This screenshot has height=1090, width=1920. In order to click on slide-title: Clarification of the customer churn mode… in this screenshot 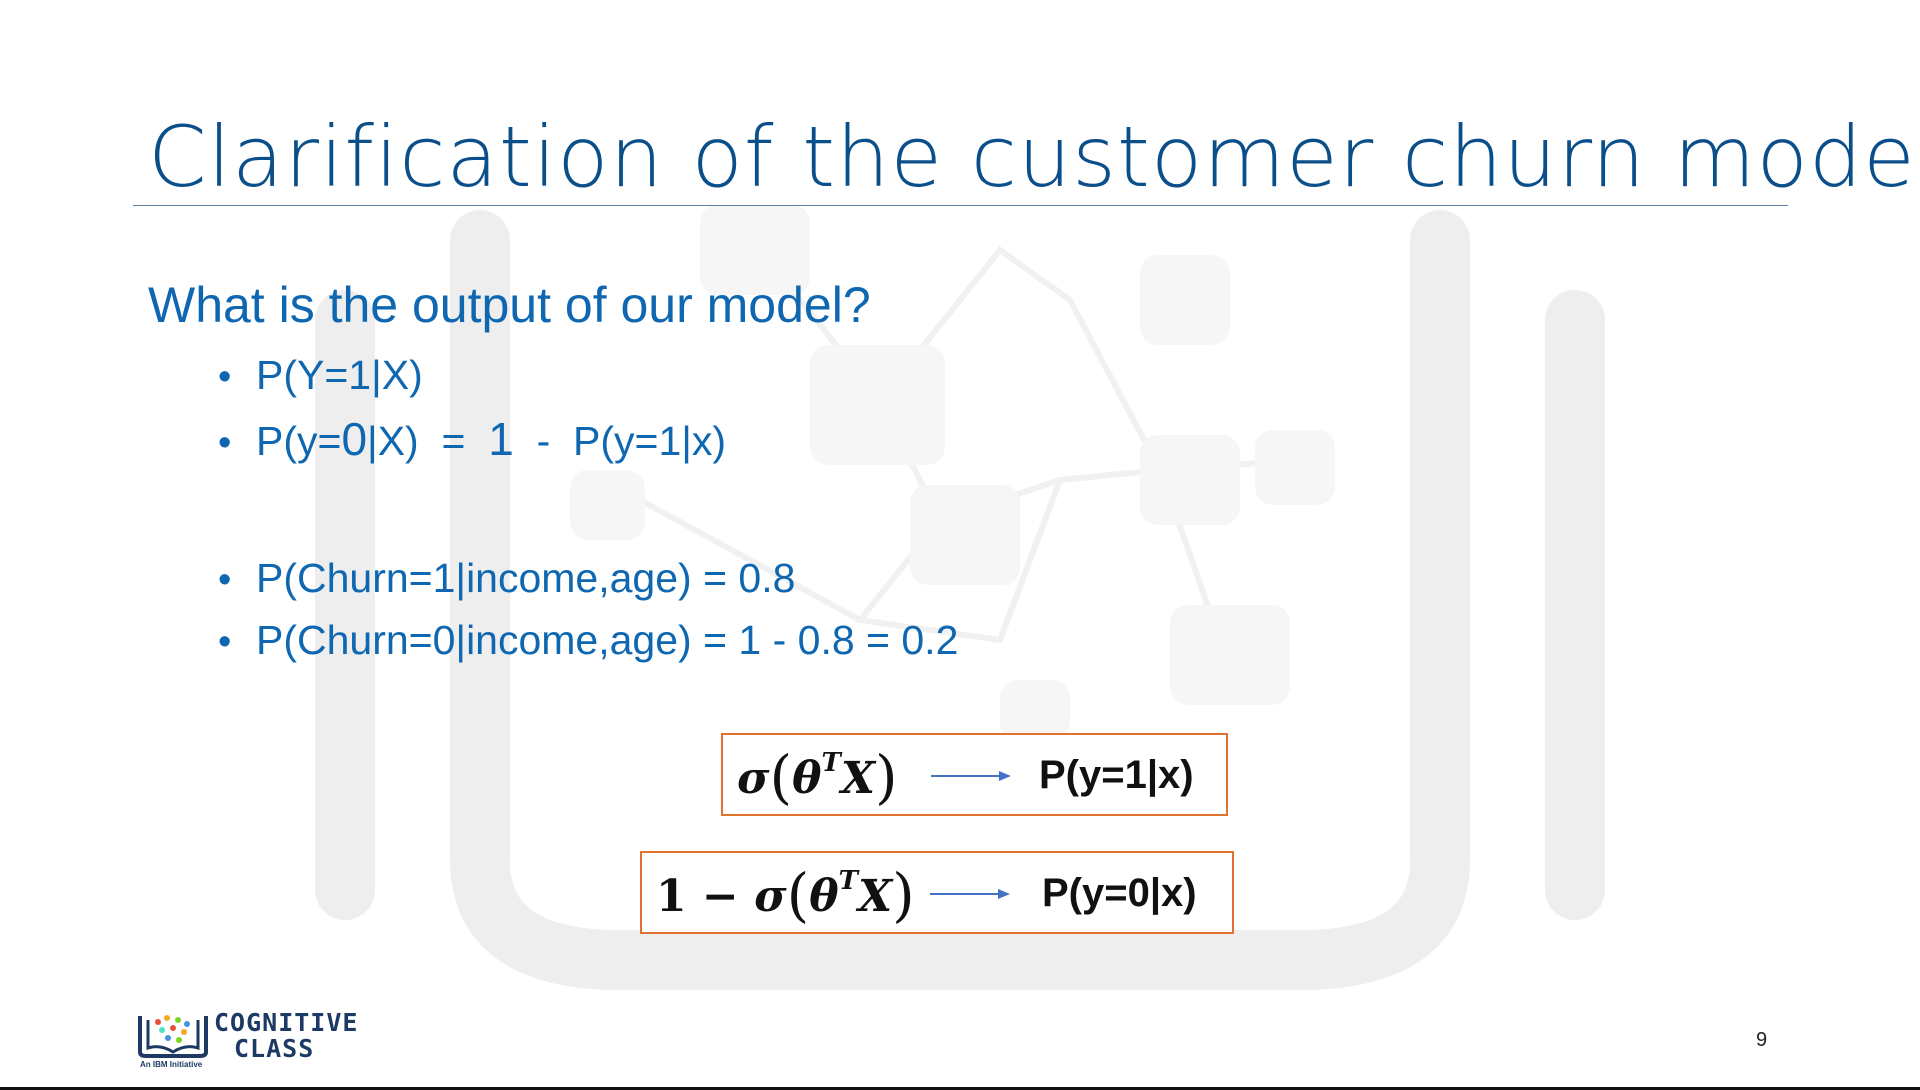, I will do `click(1034, 157)`.